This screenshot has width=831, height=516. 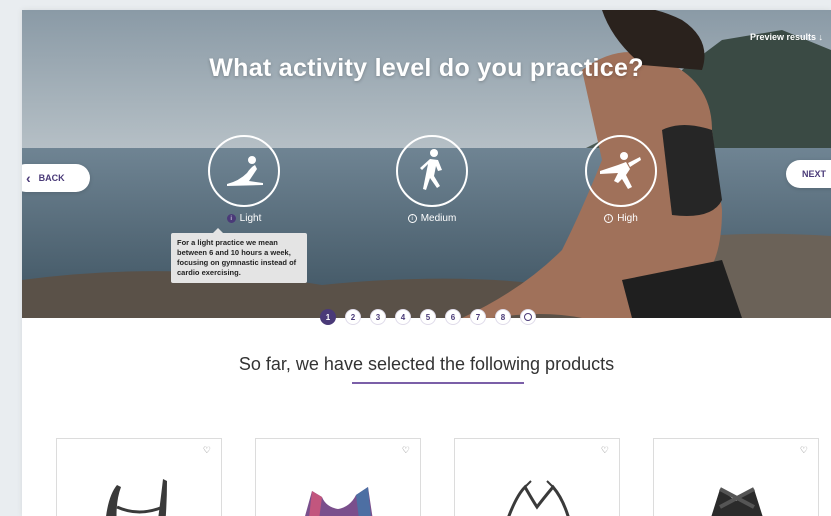 I want to click on step-5: 5, so click(x=428, y=317).